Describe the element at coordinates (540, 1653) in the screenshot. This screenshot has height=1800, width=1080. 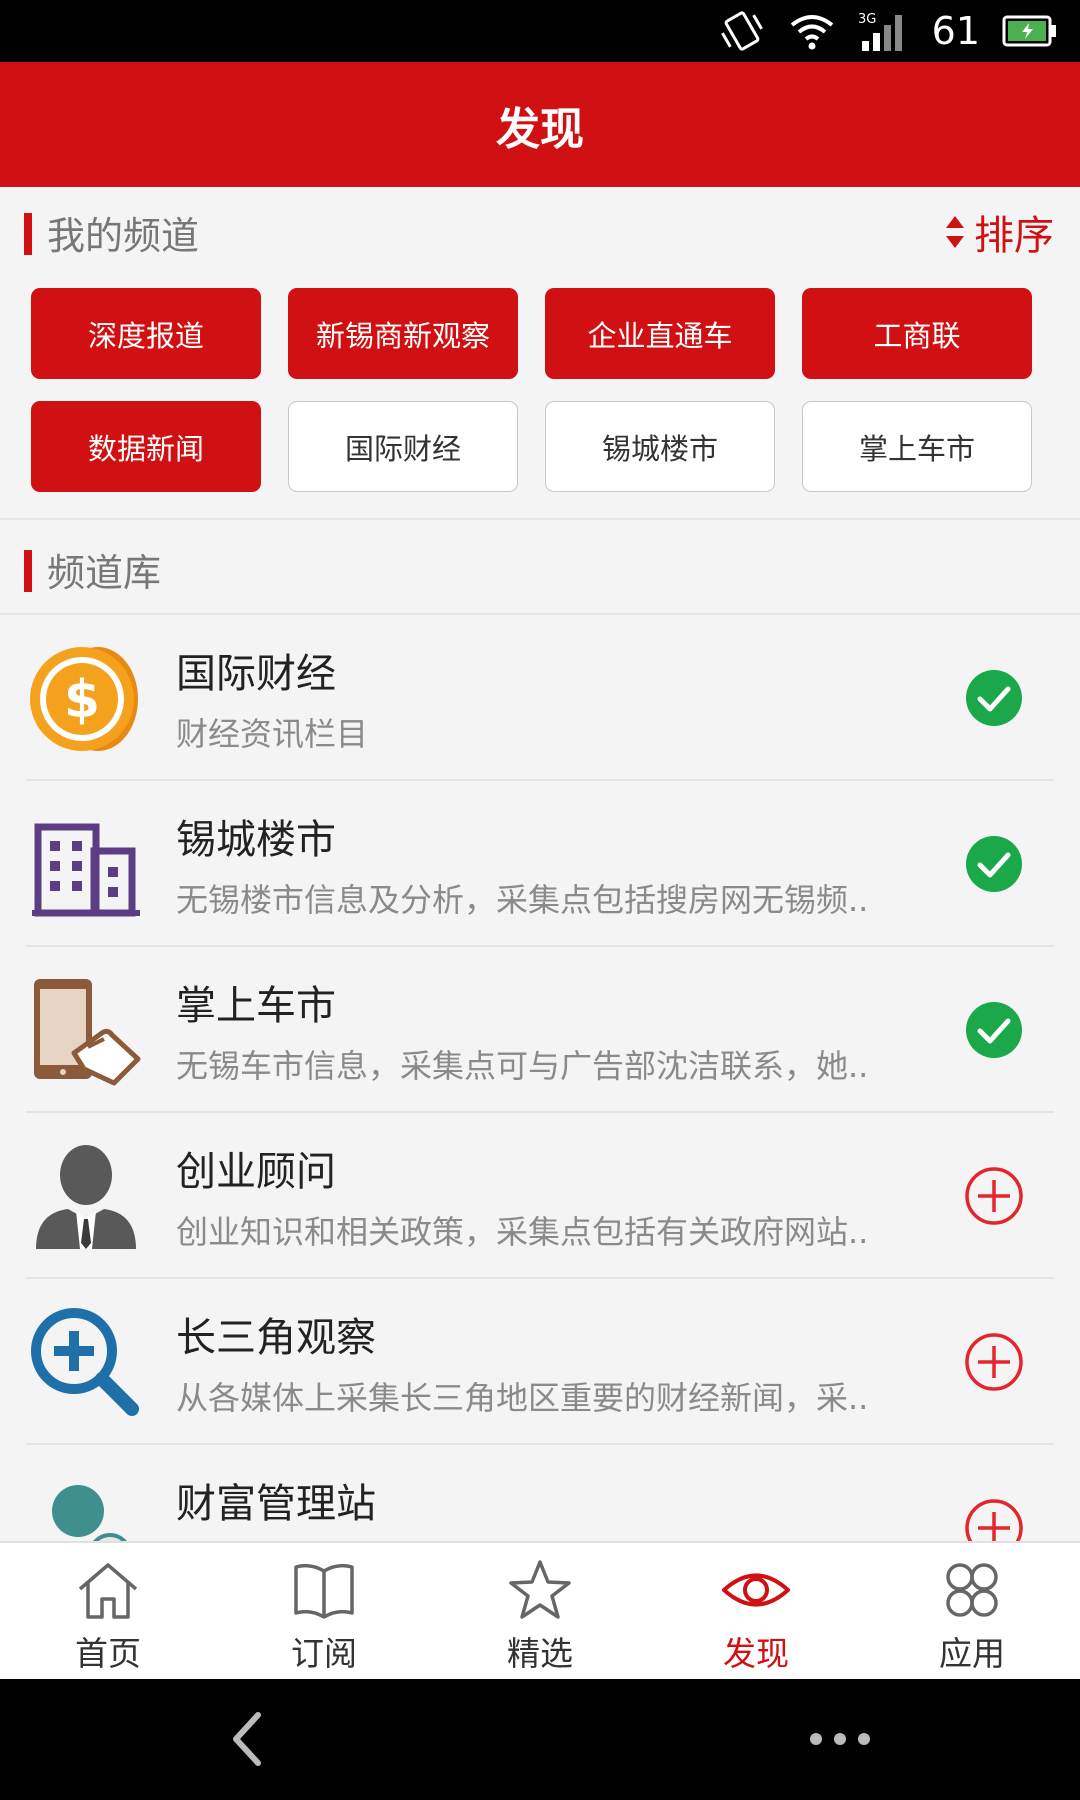
I see `tab-label: 精选` at that location.